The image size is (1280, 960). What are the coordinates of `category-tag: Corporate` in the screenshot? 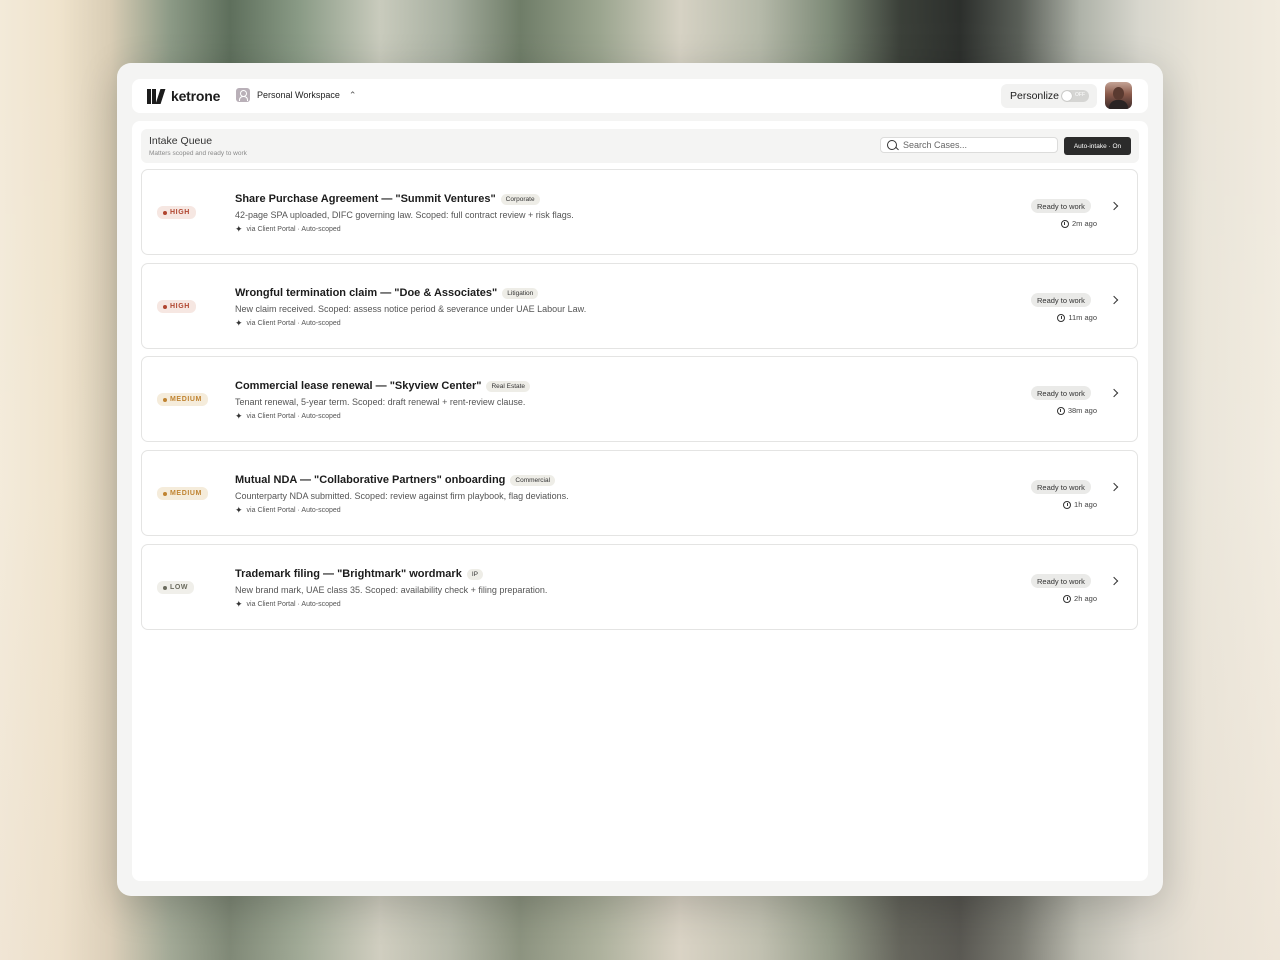 It's located at (520, 199).